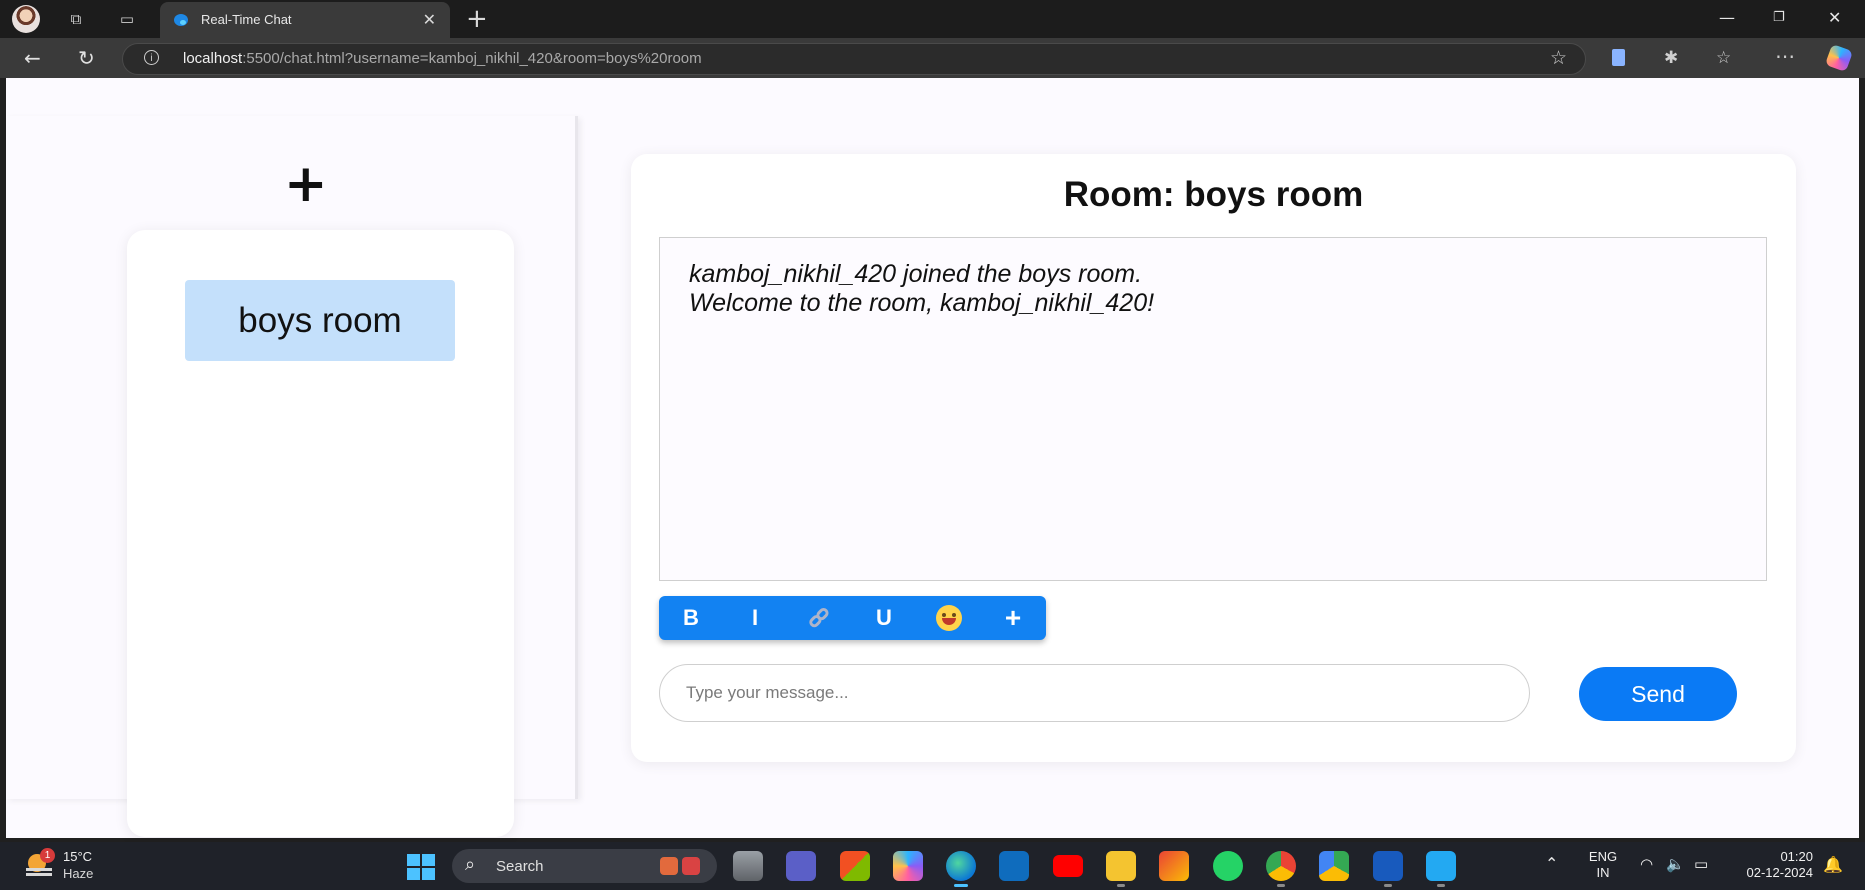 The height and width of the screenshot is (890, 1865). Describe the element at coordinates (1068, 866) in the screenshot. I see `youtube-icon` at that location.